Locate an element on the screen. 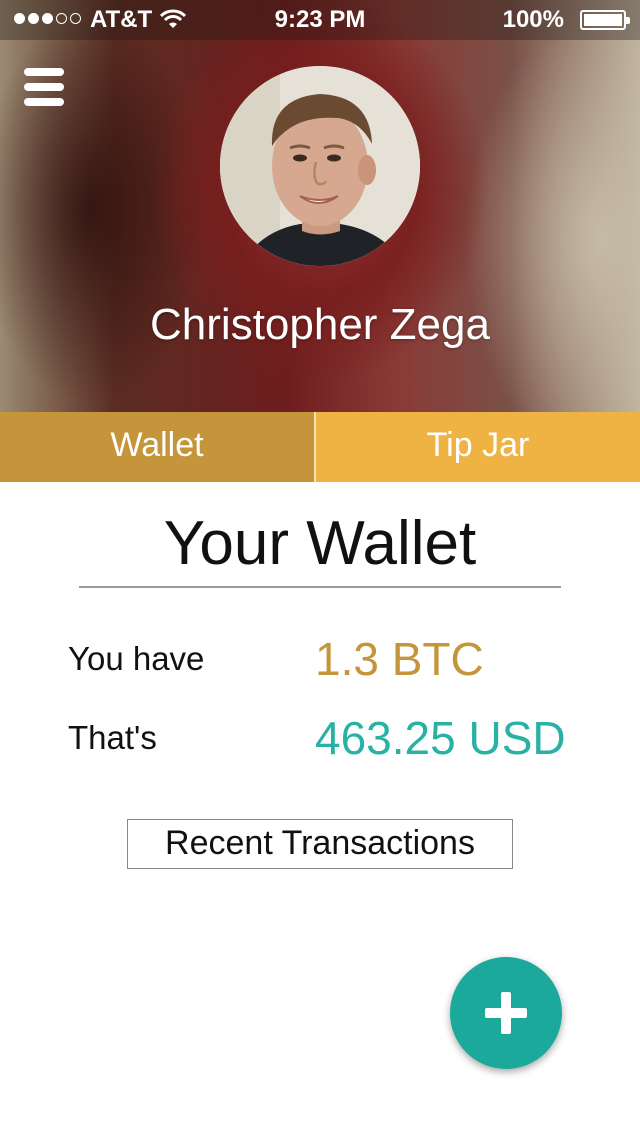 The image size is (640, 1136). avatar-photo is located at coordinates (320, 166).